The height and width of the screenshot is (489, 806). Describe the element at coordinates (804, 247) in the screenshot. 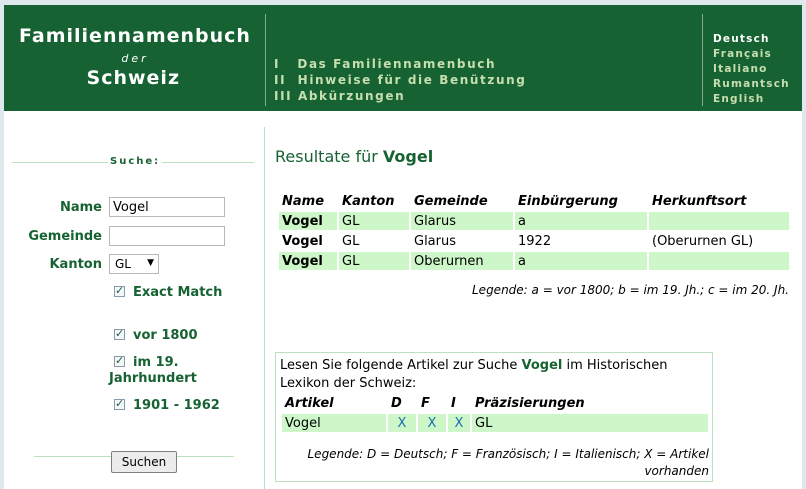

I see `window-right-border` at that location.